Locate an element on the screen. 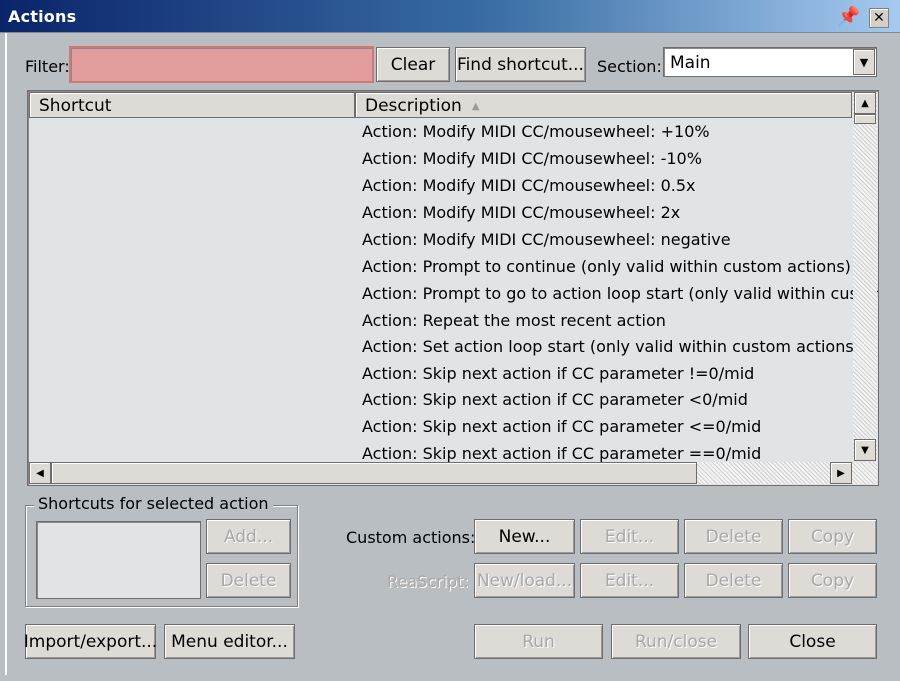 The height and width of the screenshot is (681, 900). column-header-description: Description ▲ is located at coordinates (603, 105).